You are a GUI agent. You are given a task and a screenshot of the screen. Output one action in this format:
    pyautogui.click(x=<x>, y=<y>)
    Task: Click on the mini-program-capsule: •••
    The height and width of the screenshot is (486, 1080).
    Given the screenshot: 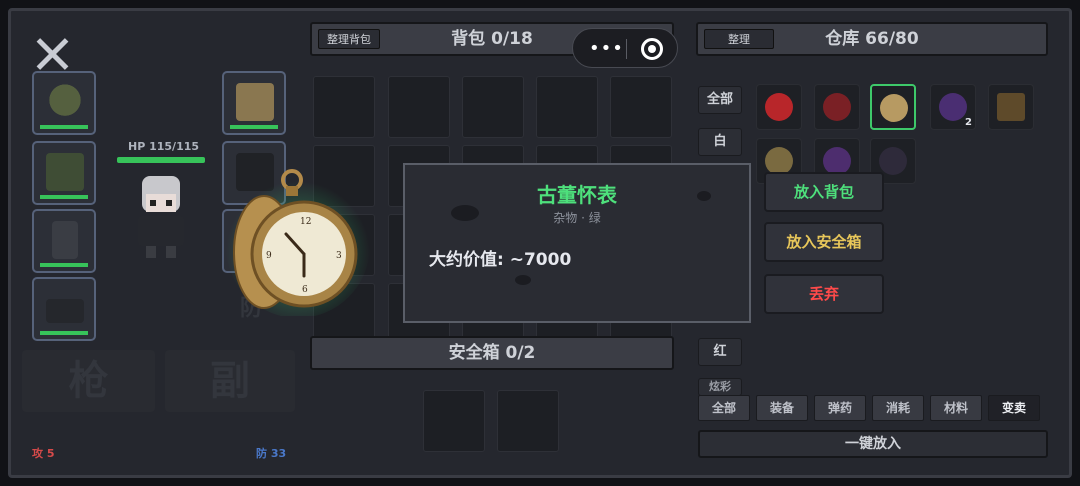 What is the action you would take?
    pyautogui.click(x=625, y=48)
    